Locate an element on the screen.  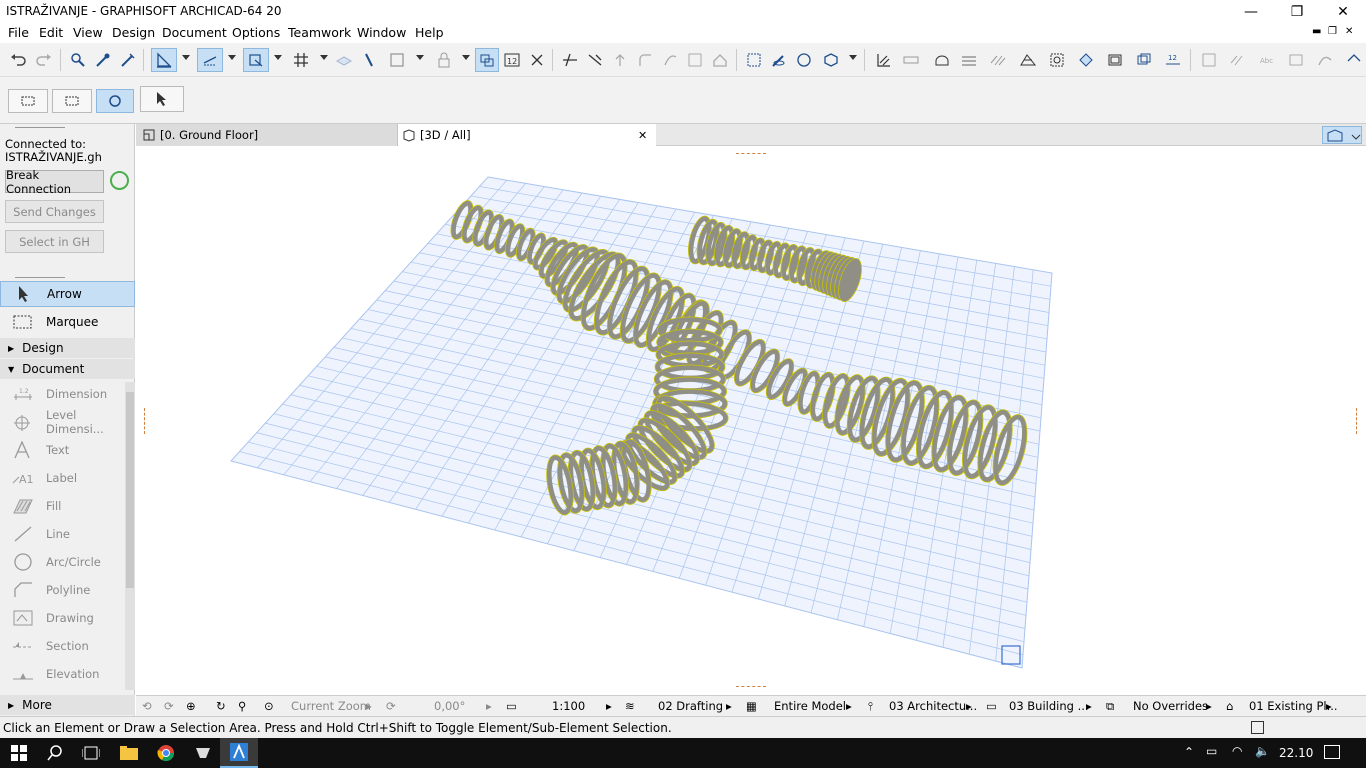
menu-help: Help is located at coordinates (429, 32).